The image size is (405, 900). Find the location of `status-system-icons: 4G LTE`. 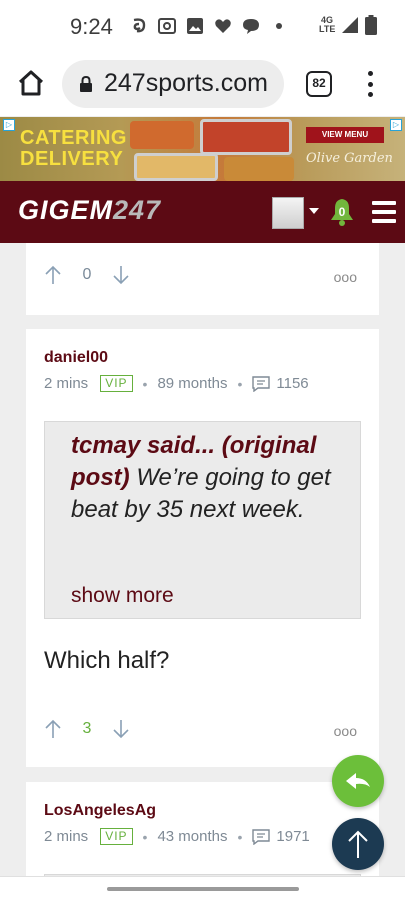

status-system-icons: 4G LTE is located at coordinates (348, 25).